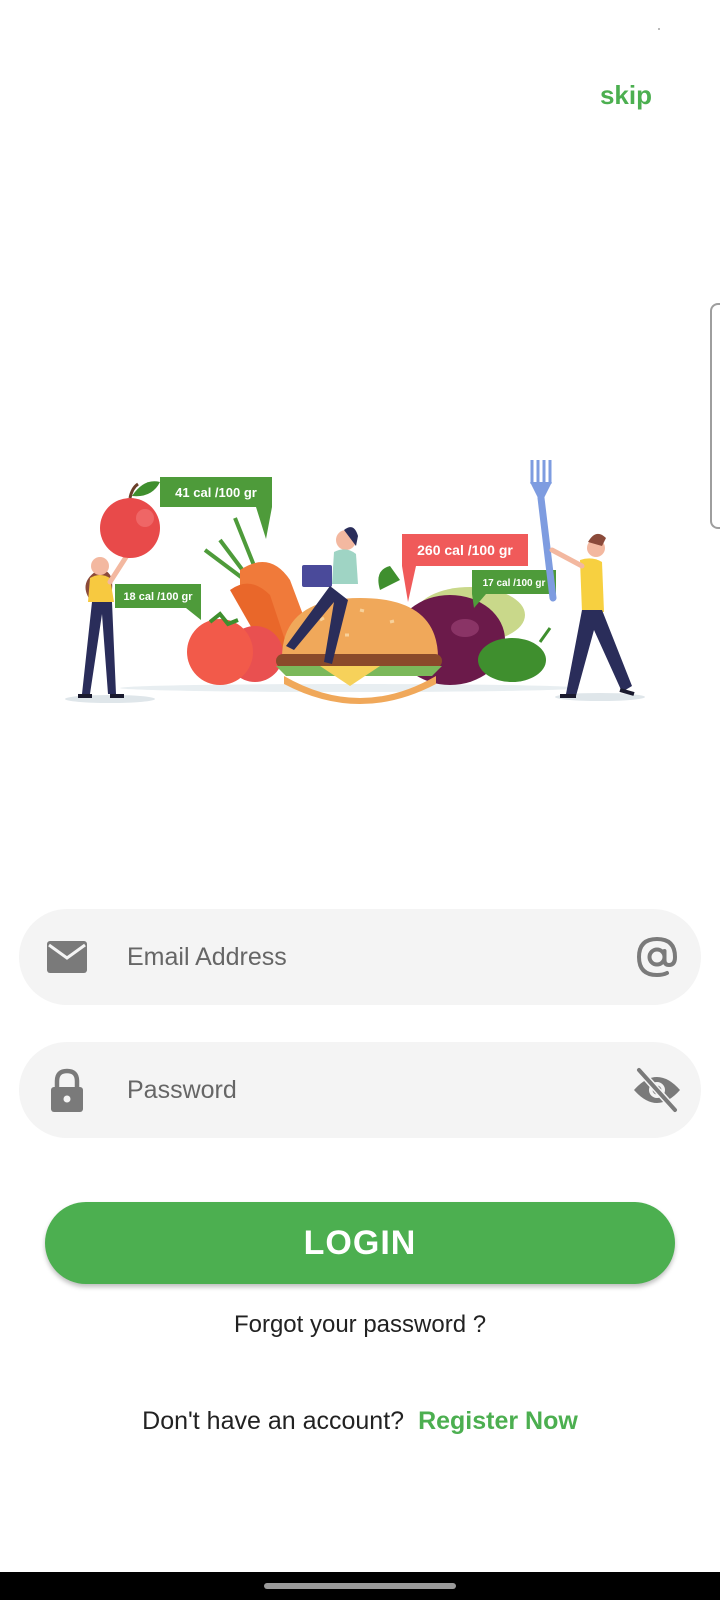 This screenshot has width=720, height=1600. Describe the element at coordinates (360, 1325) in the screenshot. I see `forgot-password-link: Forgot your password ?` at that location.